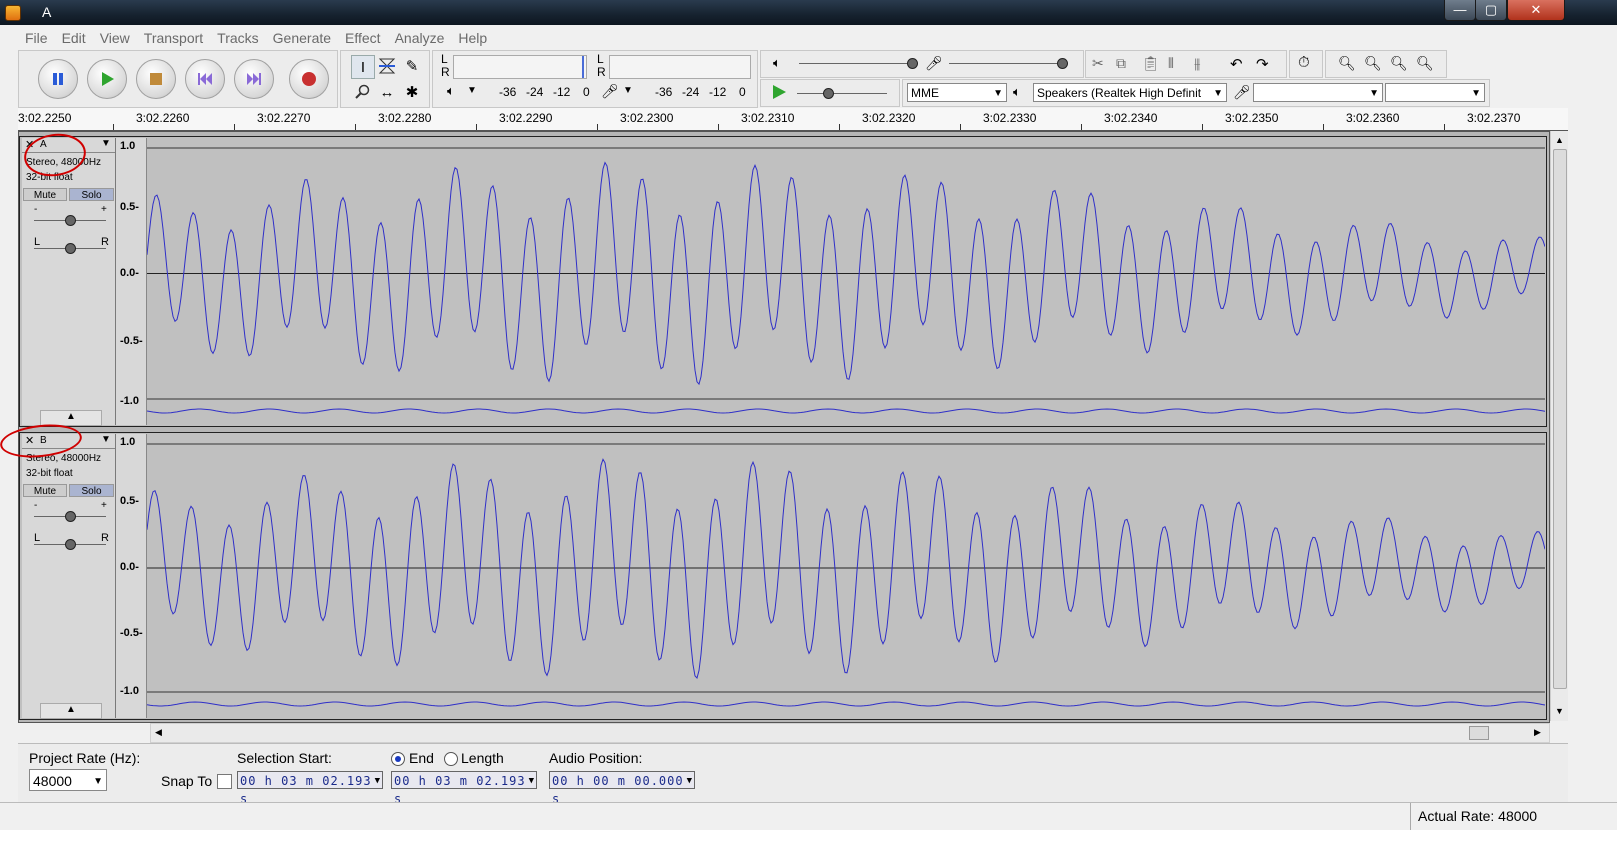 The width and height of the screenshot is (1617, 850). What do you see at coordinates (1491, 10) in the screenshot?
I see `maximize-button: ▢` at bounding box center [1491, 10].